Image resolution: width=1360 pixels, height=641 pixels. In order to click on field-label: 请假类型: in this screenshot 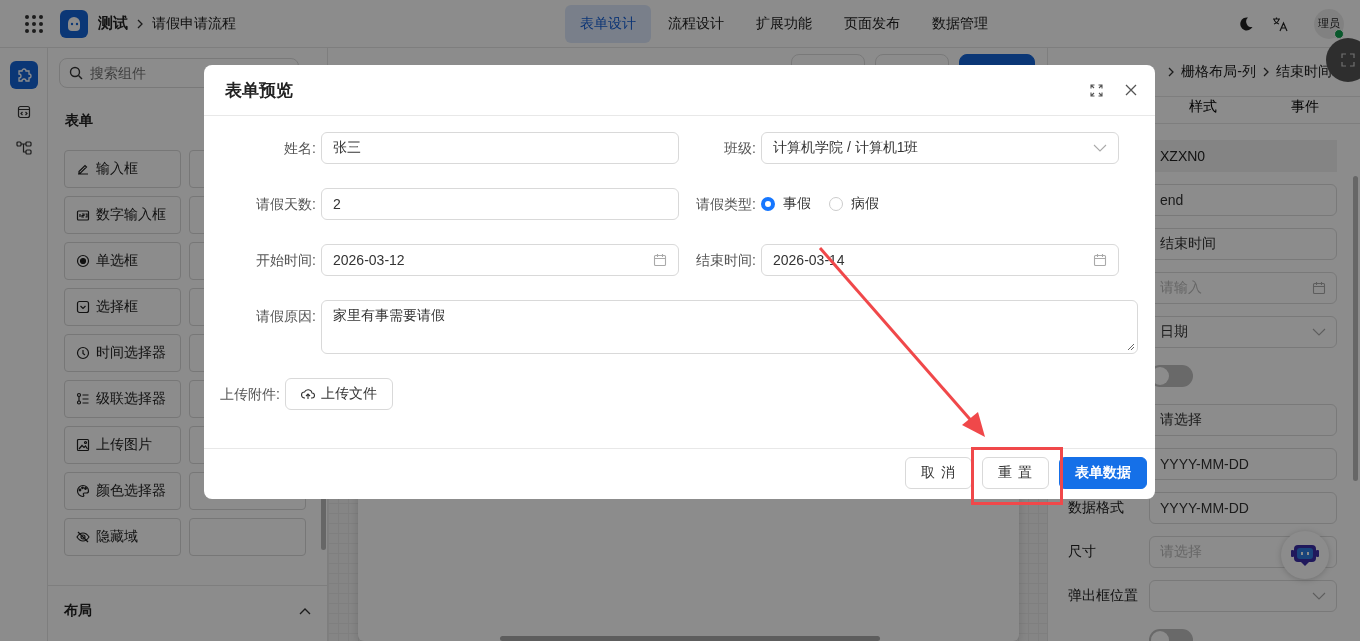, I will do `click(726, 204)`.